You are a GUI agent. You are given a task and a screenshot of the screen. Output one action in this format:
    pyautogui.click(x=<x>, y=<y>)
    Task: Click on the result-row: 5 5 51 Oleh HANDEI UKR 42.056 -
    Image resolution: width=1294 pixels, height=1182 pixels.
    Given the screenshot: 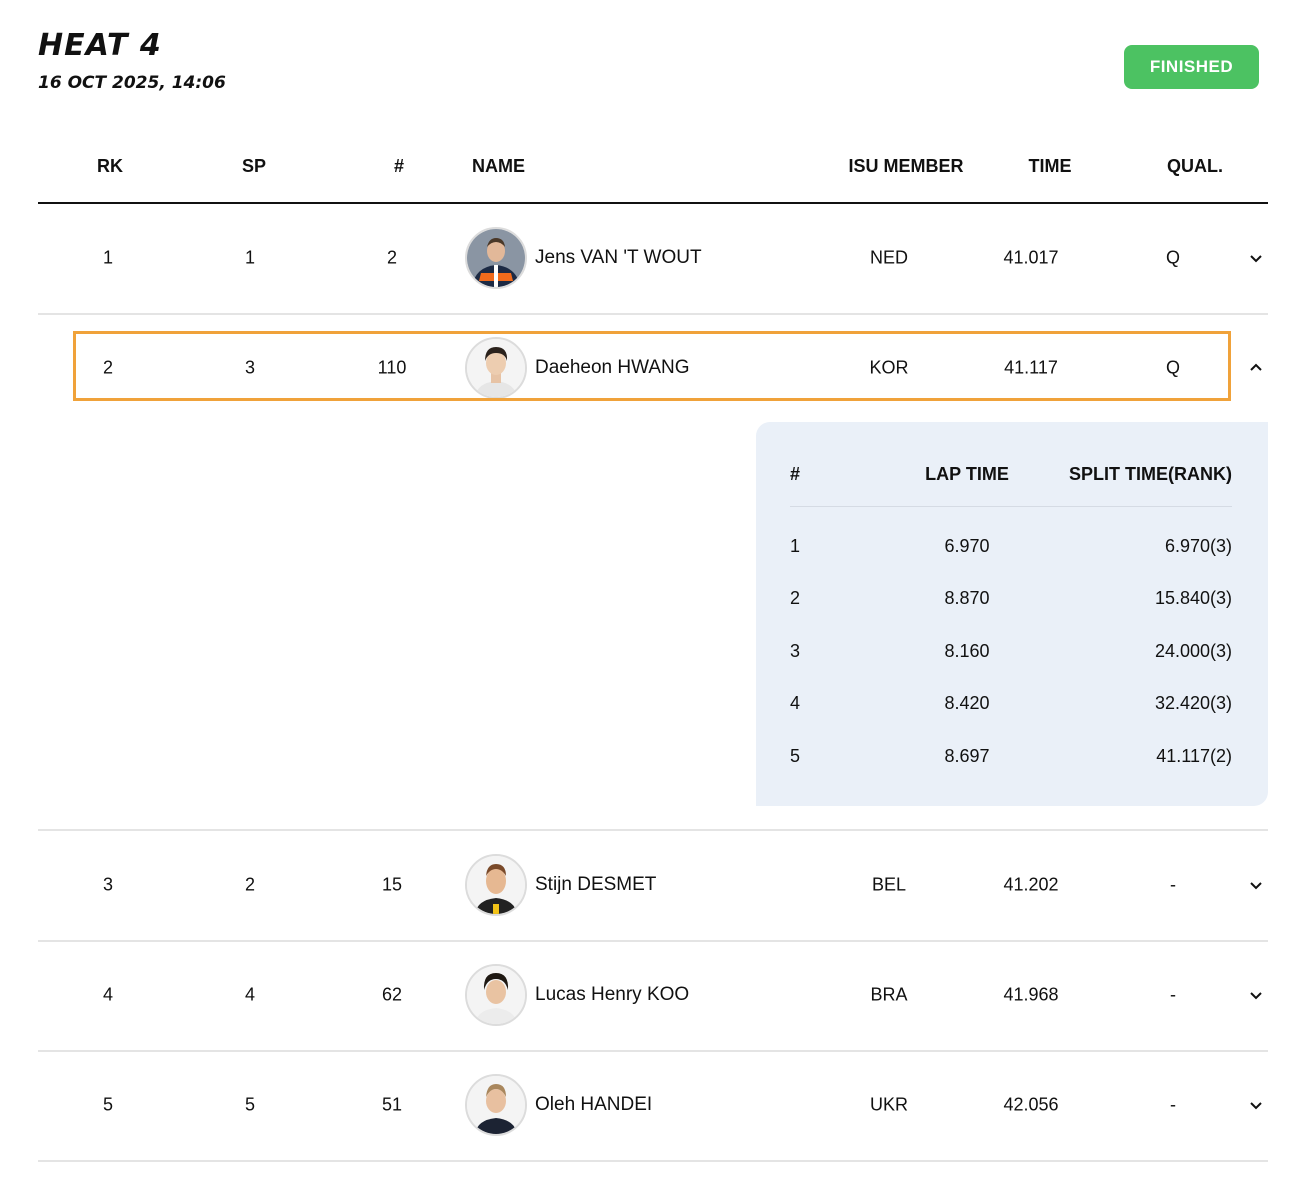 What is the action you would take?
    pyautogui.click(x=653, y=1106)
    